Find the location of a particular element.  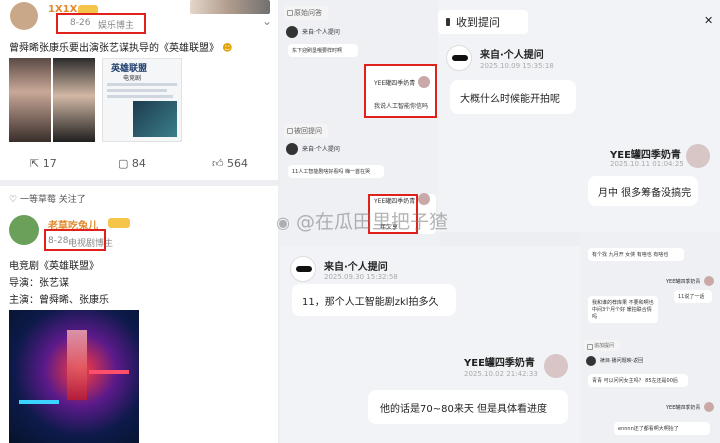

question-bubble: 大概什么时候能开拍呢 is located at coordinates (513, 97).